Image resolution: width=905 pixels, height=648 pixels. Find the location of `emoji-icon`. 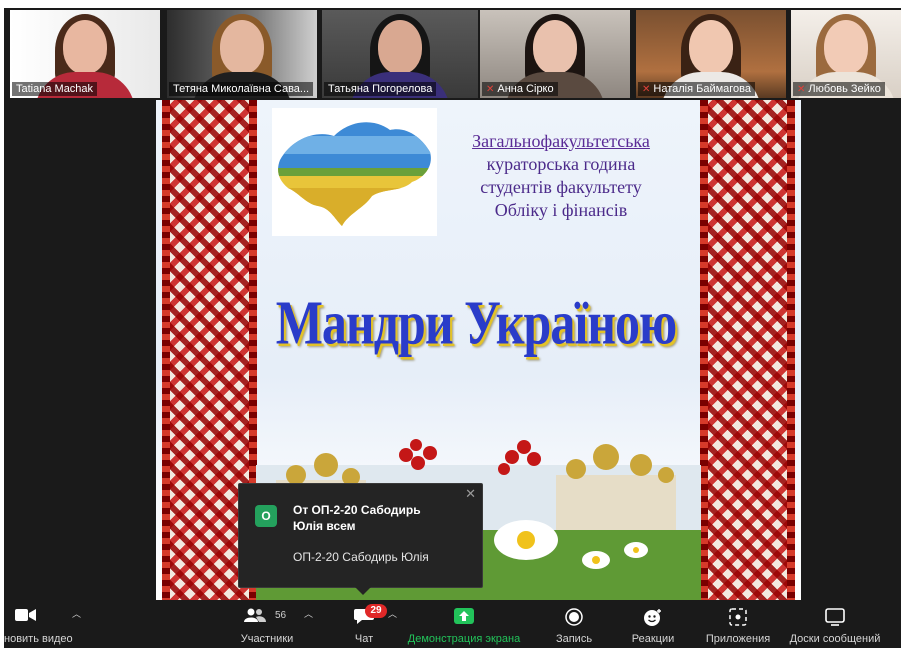

emoji-icon is located at coordinates (652, 617).